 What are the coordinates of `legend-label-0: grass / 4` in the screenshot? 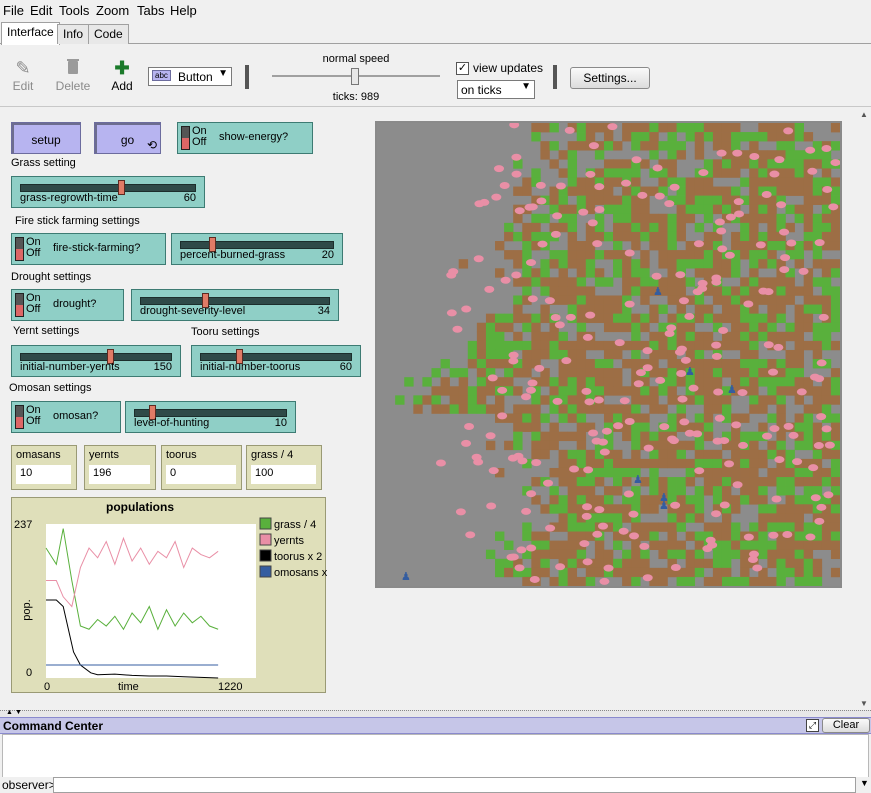 It's located at (295, 525).